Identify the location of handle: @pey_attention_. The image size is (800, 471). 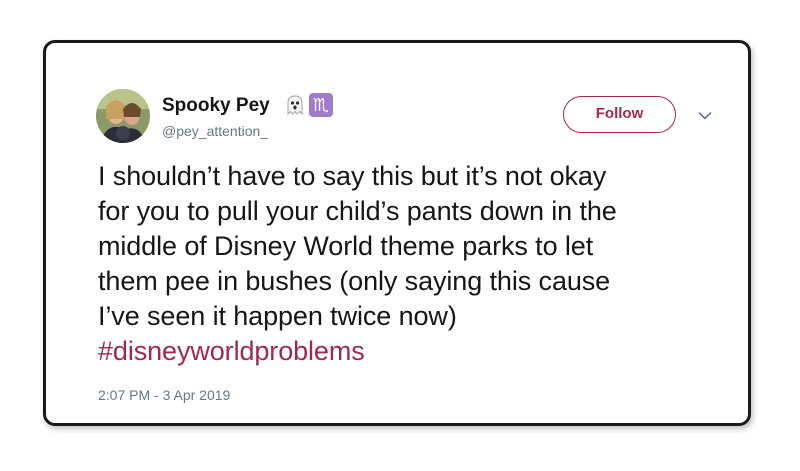
(215, 131).